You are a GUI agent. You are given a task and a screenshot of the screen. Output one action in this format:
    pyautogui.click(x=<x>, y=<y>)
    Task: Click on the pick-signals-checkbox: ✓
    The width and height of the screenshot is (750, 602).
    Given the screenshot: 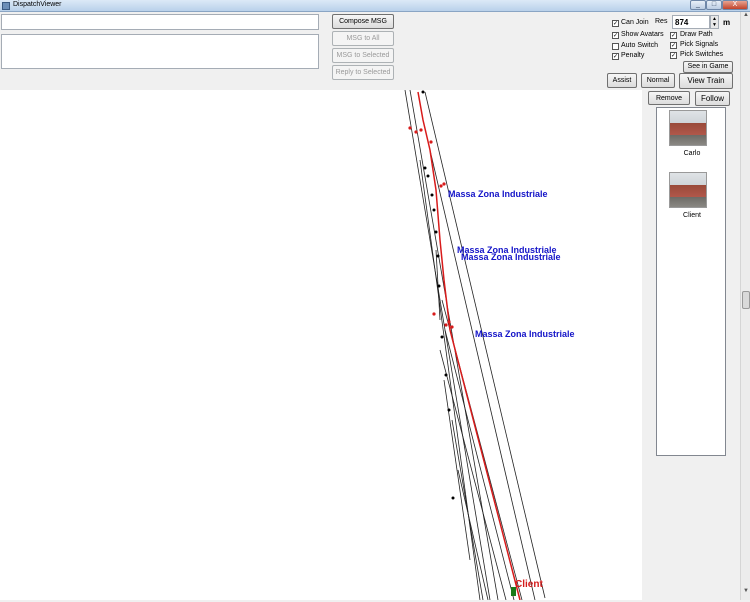 What is the action you would take?
    pyautogui.click(x=673, y=45)
    